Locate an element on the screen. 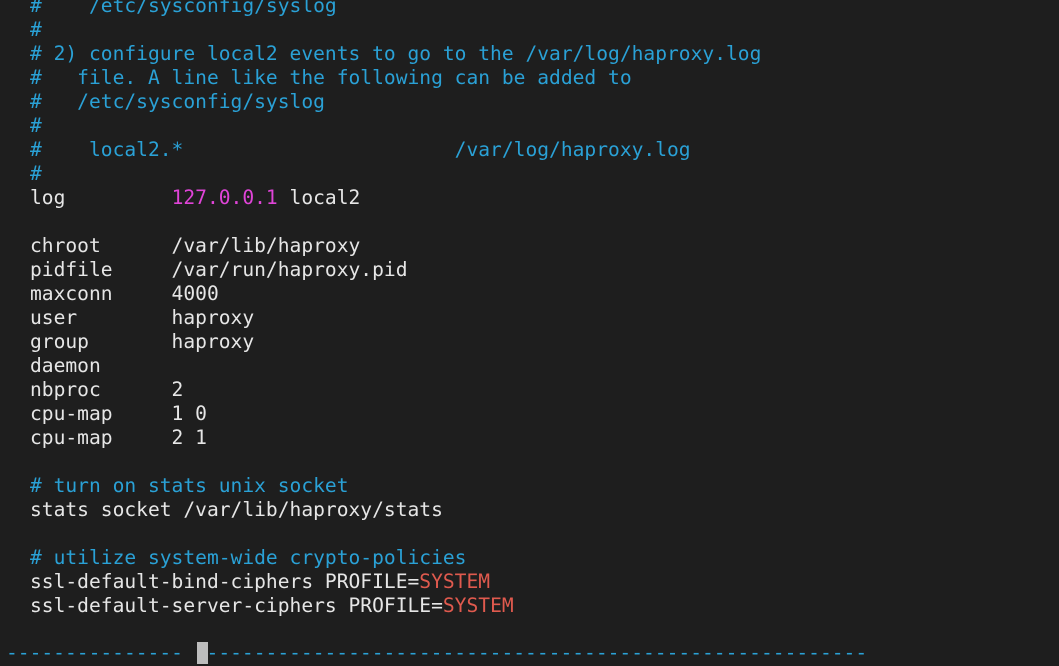 Image resolution: width=1059 pixels, height=666 pixels. code-text: daemon is located at coordinates (65, 365).